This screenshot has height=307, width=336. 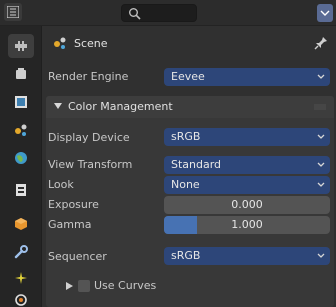 I want to click on look-label: Look, so click(x=61, y=184).